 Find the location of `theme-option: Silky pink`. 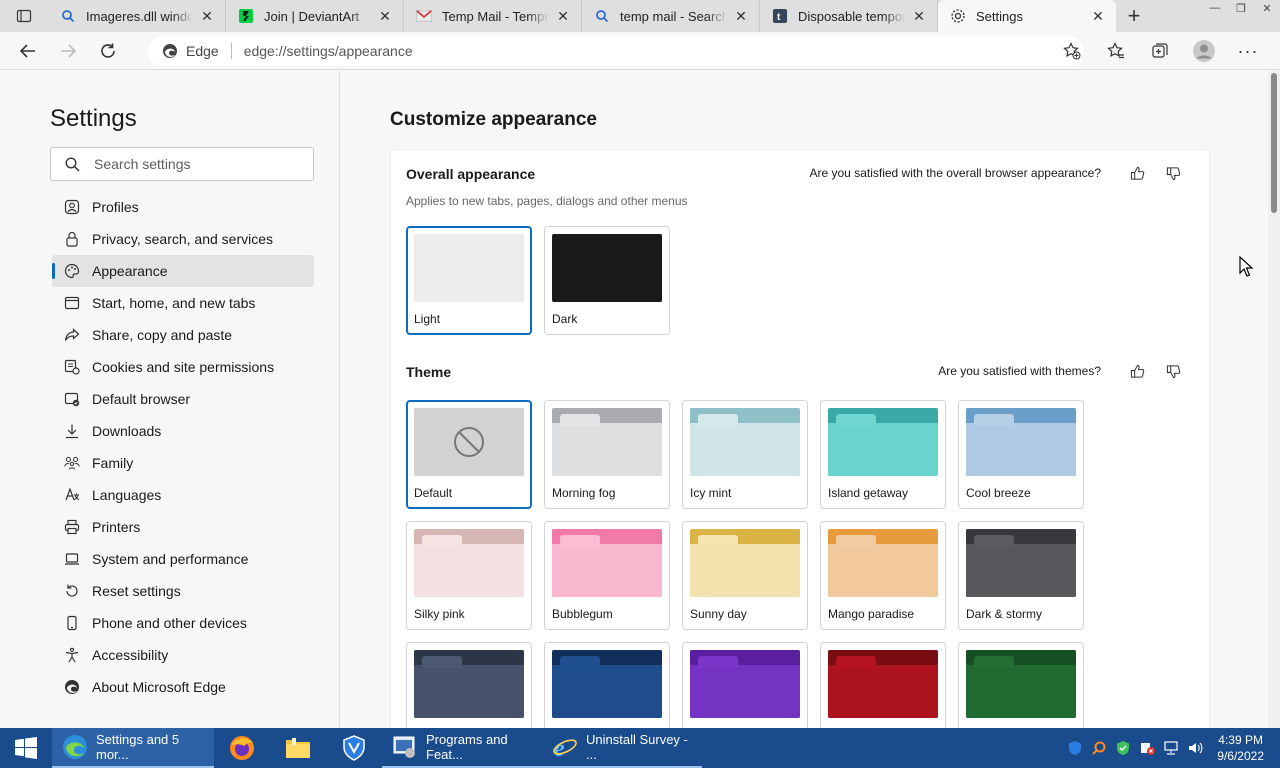

theme-option: Silky pink is located at coordinates (469, 575).